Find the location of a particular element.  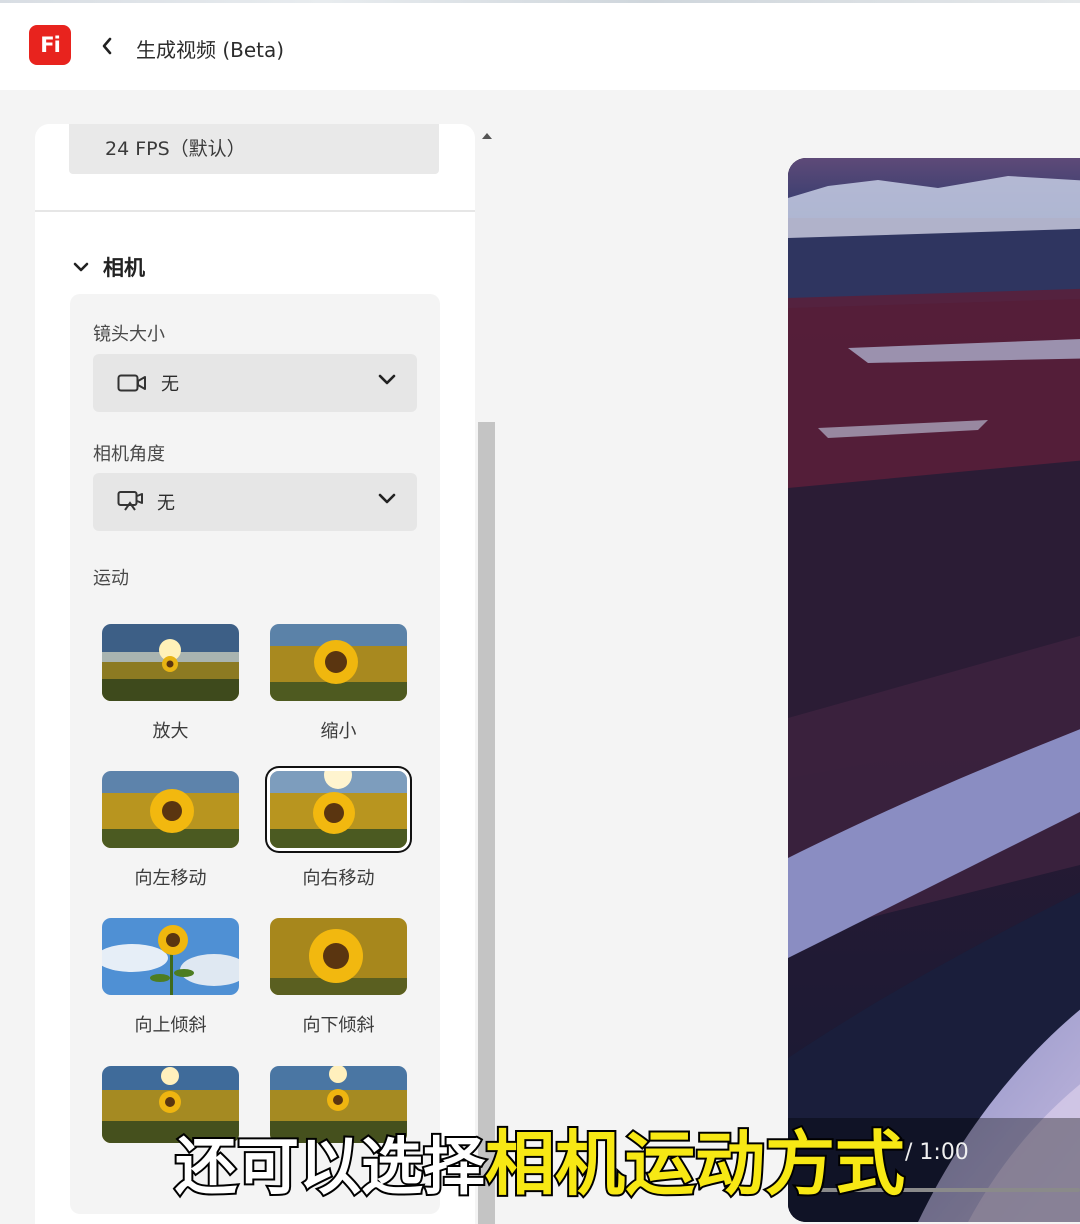

motion-label-tilt-up: 向上倾斜 is located at coordinates (170, 1025).